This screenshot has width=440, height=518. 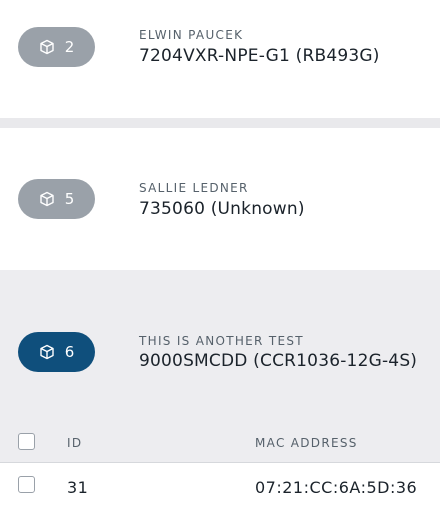 What do you see at coordinates (220, 443) in the screenshot?
I see `table-header: ID MAC ADDRESS` at bounding box center [220, 443].